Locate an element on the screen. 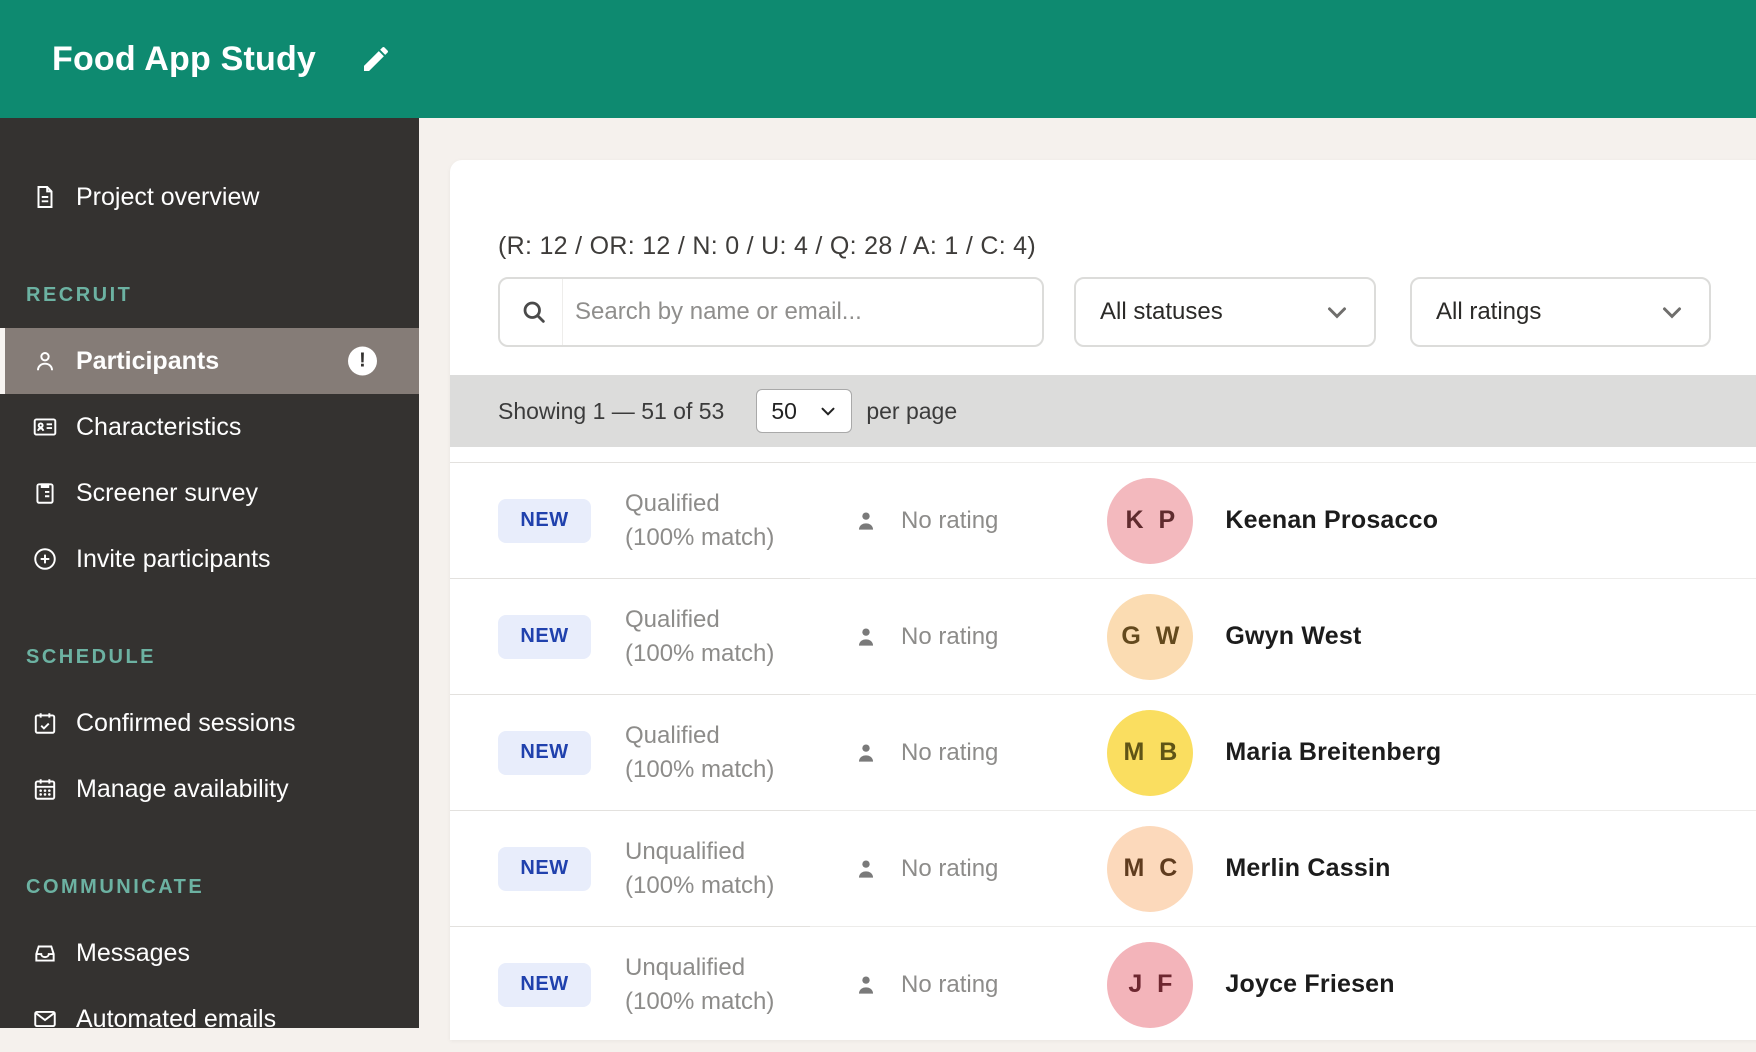 This screenshot has width=1756, height=1052. envelope-icon is located at coordinates (45, 1019).